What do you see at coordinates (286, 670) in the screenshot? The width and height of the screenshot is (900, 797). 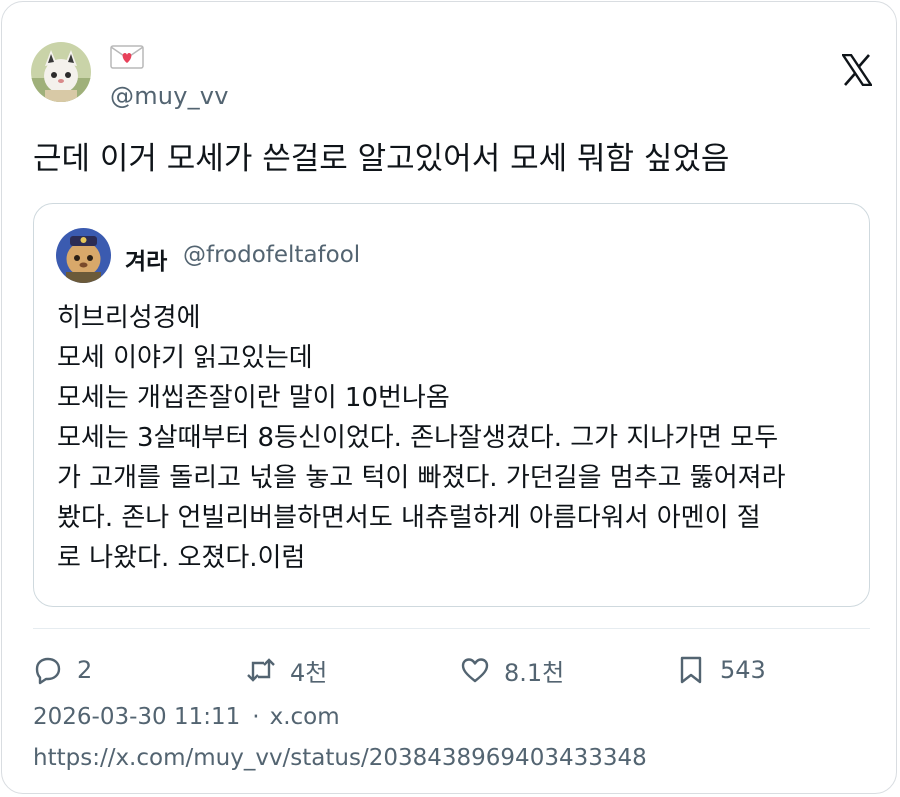 I see `retweet-button: 4천` at bounding box center [286, 670].